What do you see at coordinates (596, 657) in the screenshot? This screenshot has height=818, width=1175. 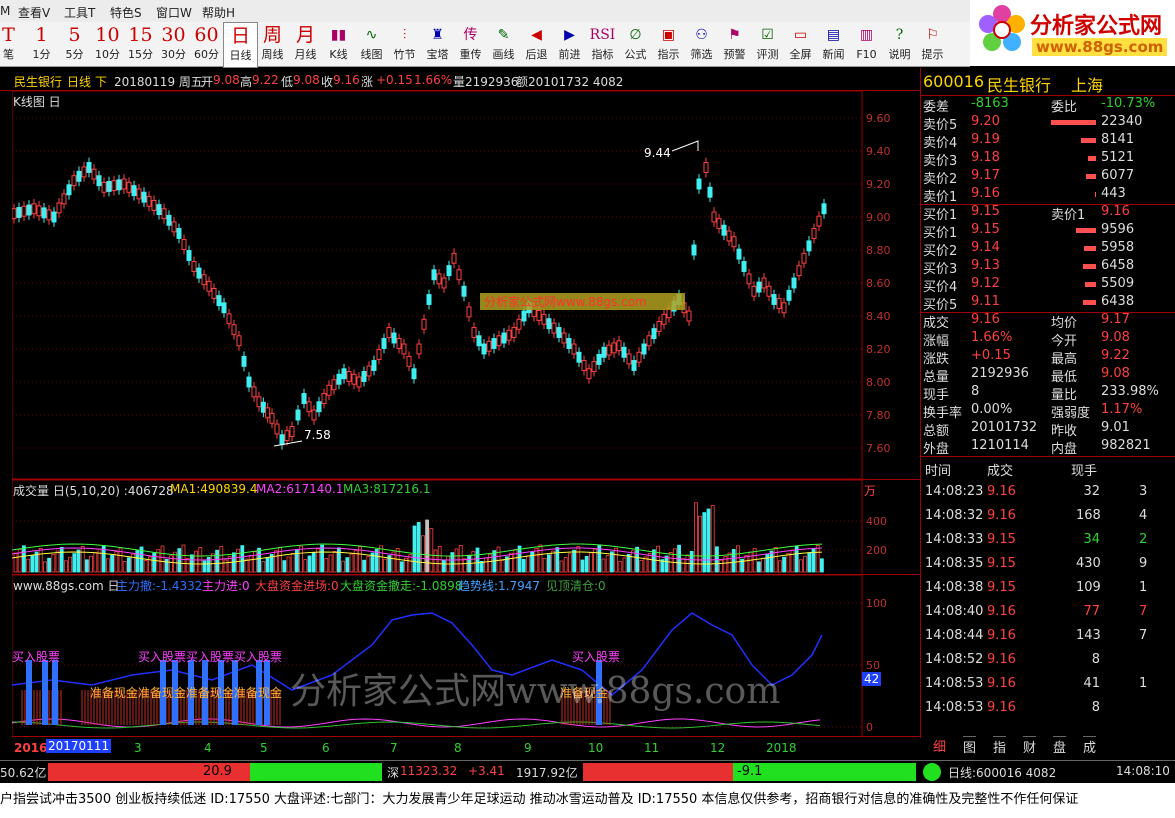 I see `buy-label: 买入股票` at bounding box center [596, 657].